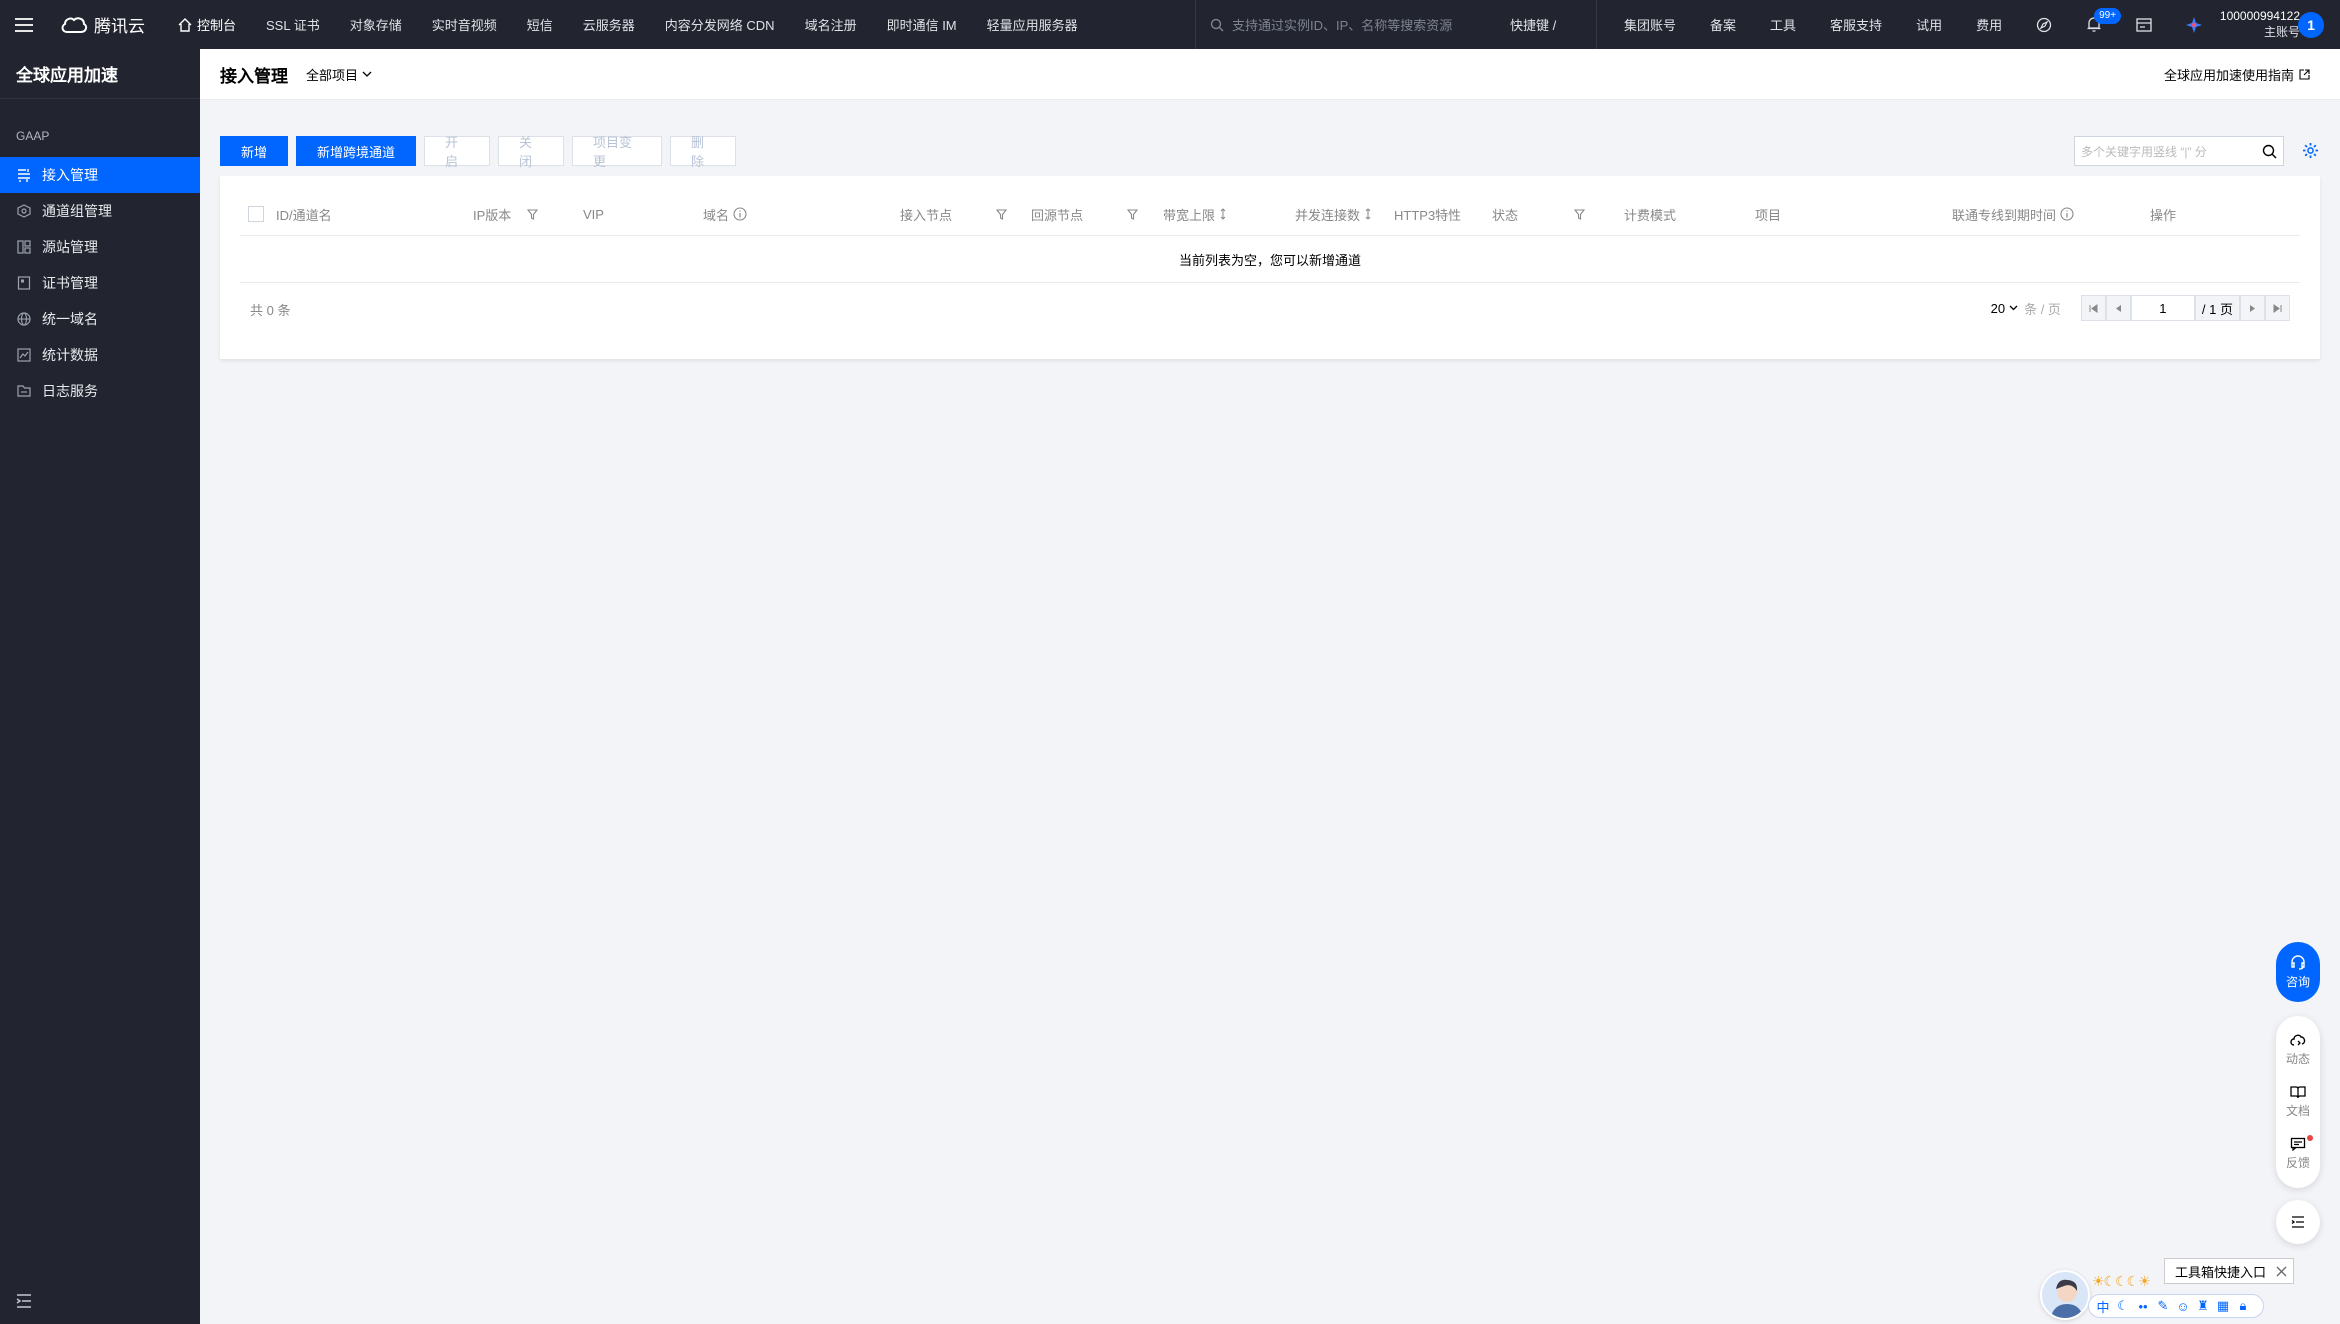  Describe the element at coordinates (2144, 24) in the screenshot. I see `ticket-button` at that location.